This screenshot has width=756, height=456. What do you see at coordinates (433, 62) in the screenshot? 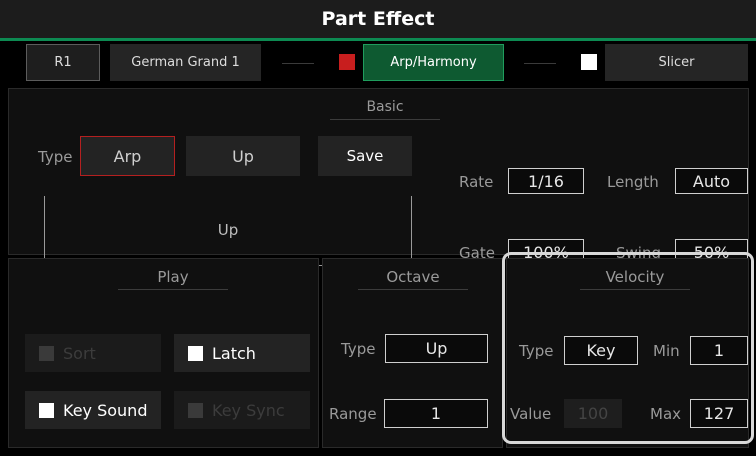
I see `arp-harmony-tab: Arp/Harmony` at bounding box center [433, 62].